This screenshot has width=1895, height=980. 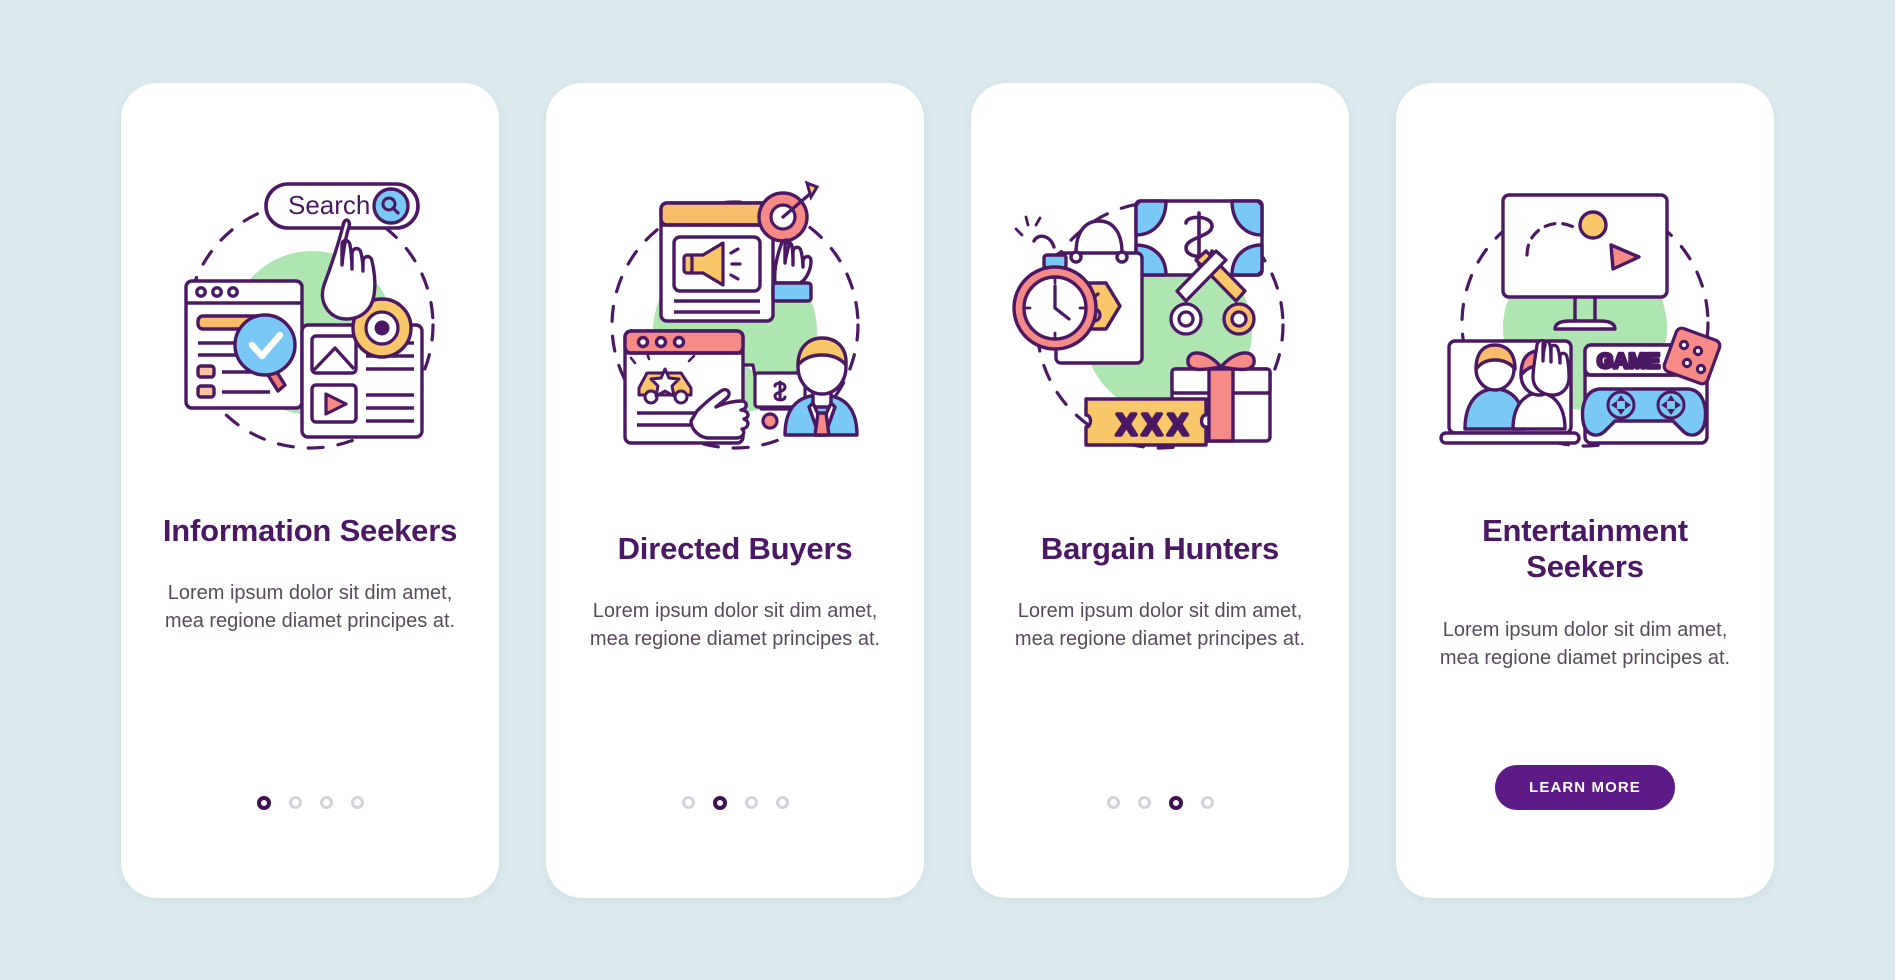 I want to click on game-label: GAME, so click(x=1628, y=361).